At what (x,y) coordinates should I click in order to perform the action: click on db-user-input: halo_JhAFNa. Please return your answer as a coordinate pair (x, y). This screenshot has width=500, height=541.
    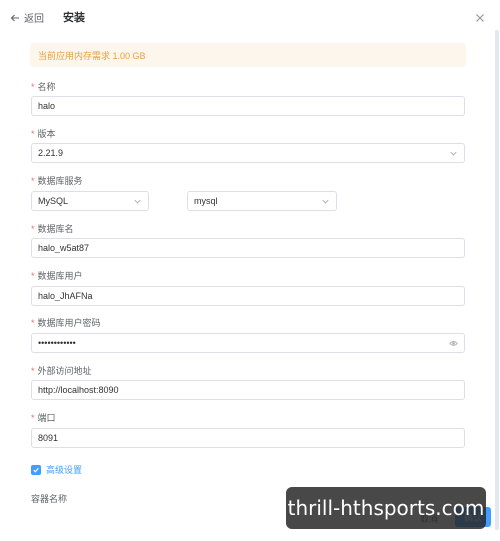
    Looking at the image, I should click on (248, 296).